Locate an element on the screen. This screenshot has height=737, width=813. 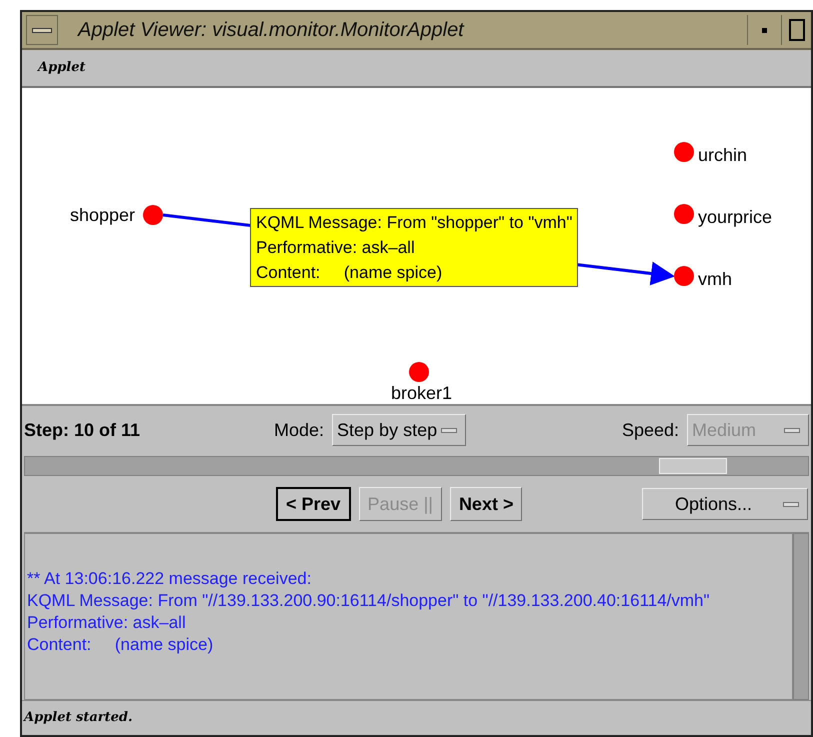
message-tooltip: KQML Message: From "shopper" to "vmh" Performative: ask–all Content: (name spice) is located at coordinates (414, 247).